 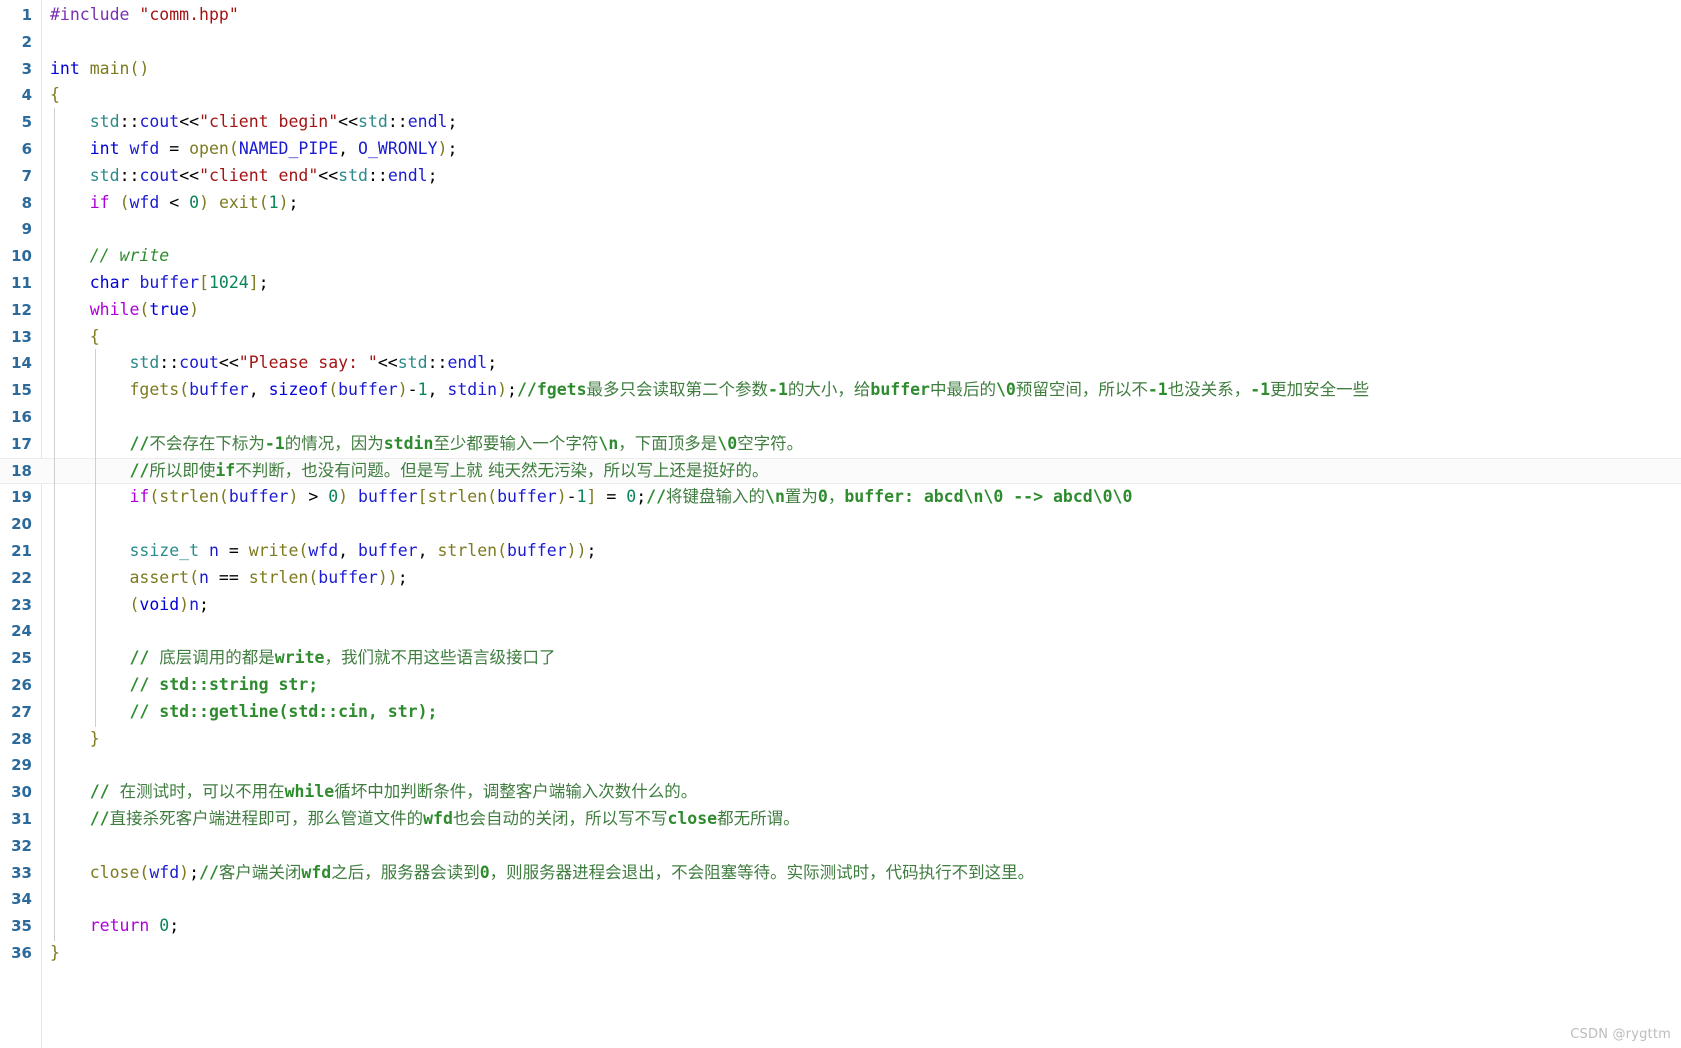 What do you see at coordinates (856, 578) in the screenshot?
I see `line-content: assert(n == strlen(buffer));` at bounding box center [856, 578].